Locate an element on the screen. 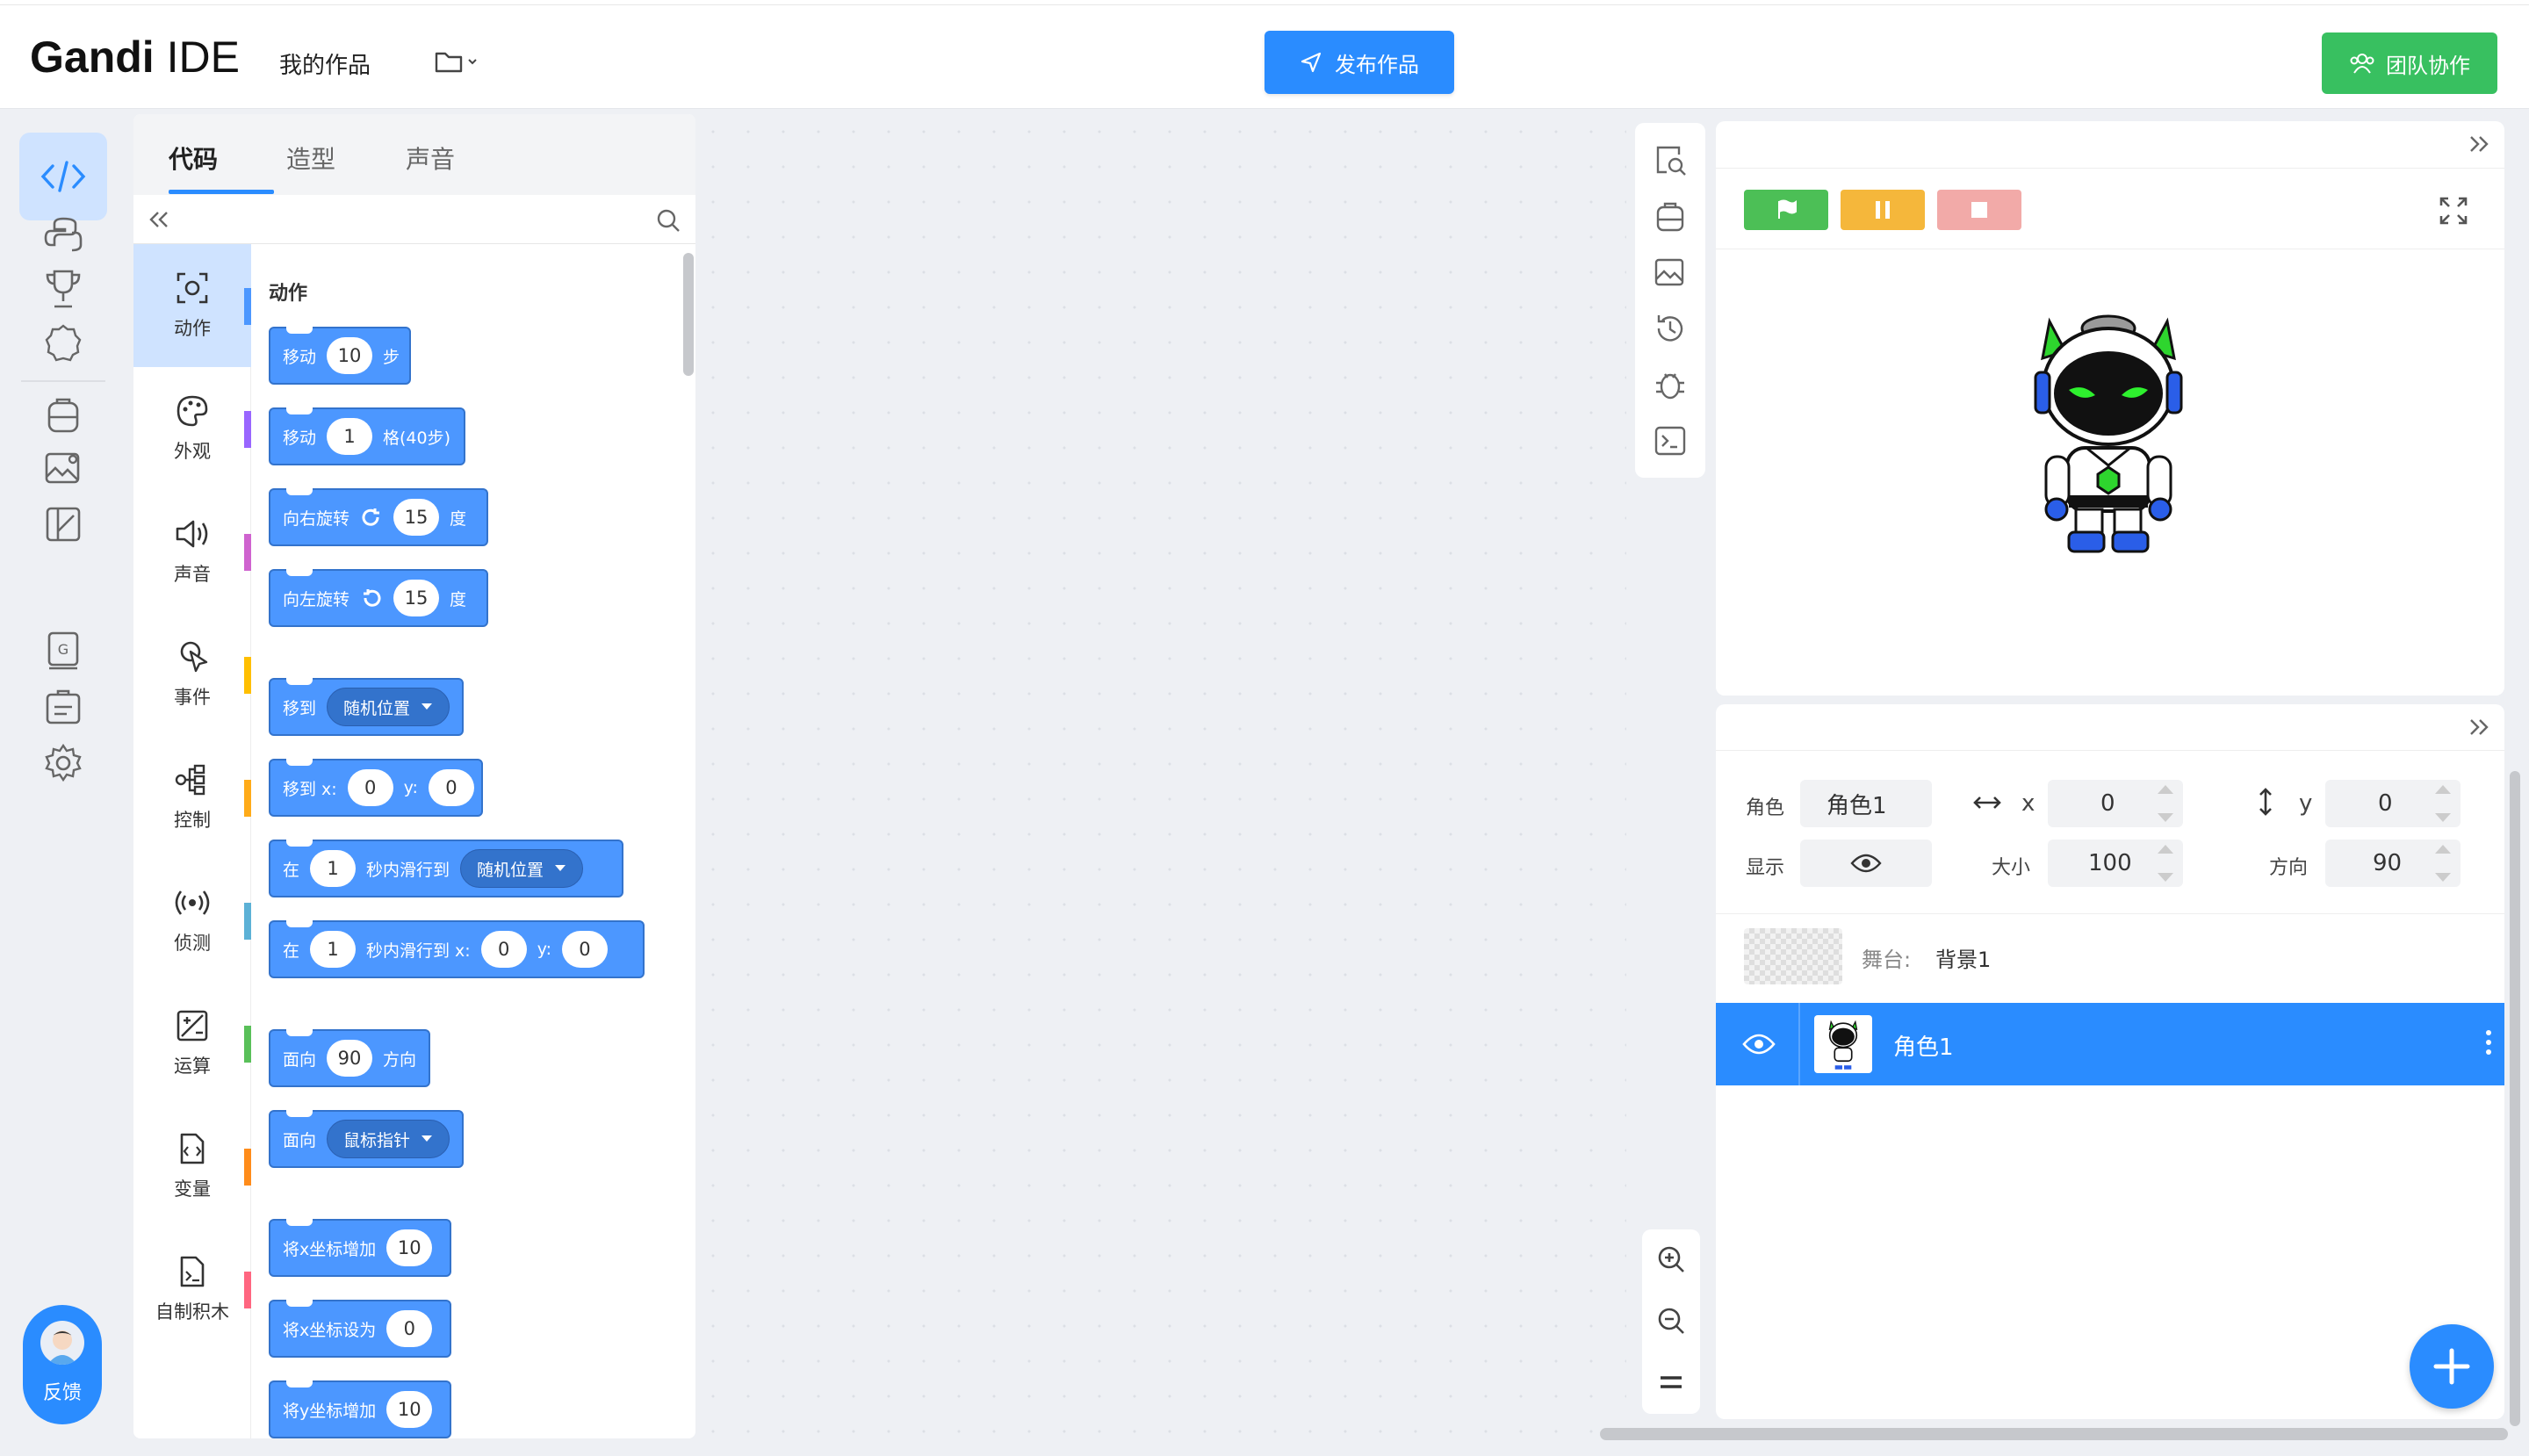  block-change-x: 将x坐标增加 10 is located at coordinates (360, 1248).